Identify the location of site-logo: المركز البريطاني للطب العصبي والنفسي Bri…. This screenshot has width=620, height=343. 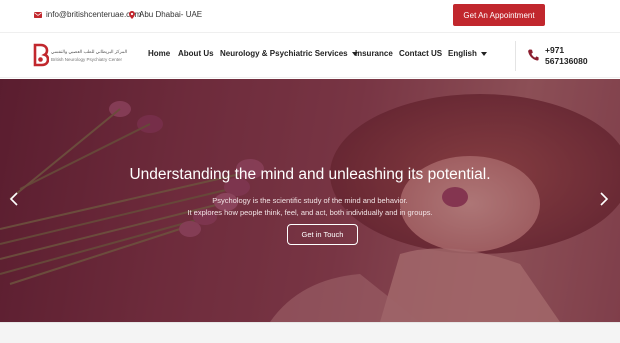
(81, 57).